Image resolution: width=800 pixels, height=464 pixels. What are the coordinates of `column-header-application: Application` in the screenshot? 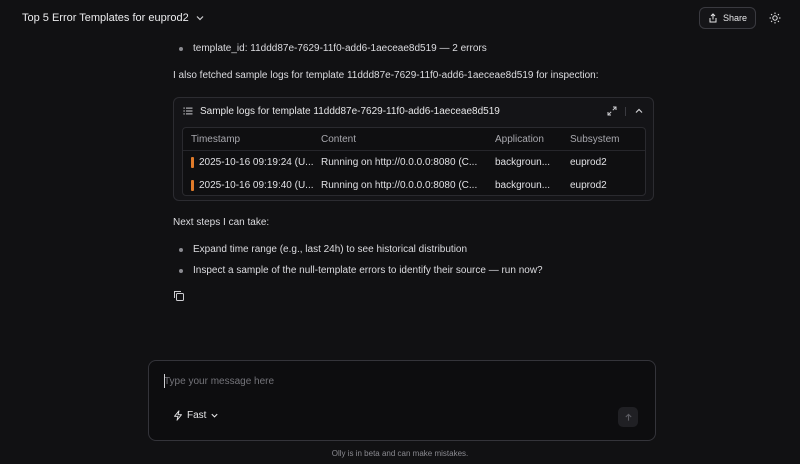 It's located at (532, 139).